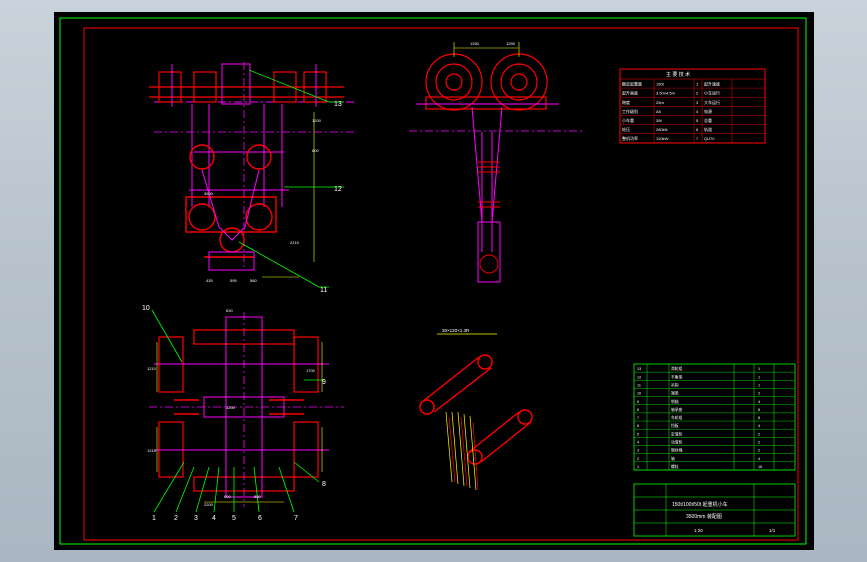 This screenshot has width=867, height=562. What do you see at coordinates (233, 280) in the screenshot?
I see `dim-label: 595` at bounding box center [233, 280].